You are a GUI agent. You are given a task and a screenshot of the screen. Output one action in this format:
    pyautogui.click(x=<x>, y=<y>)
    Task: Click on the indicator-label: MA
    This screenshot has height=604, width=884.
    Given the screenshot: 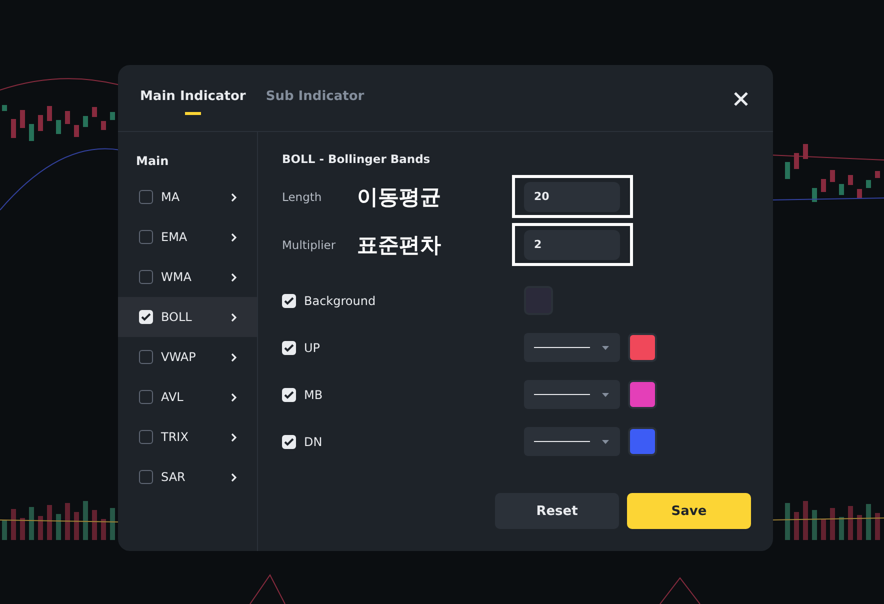 What is the action you would take?
    pyautogui.click(x=171, y=197)
    